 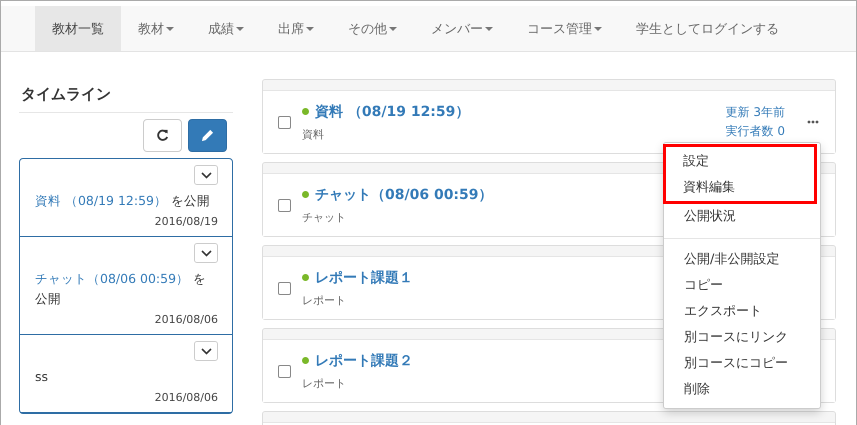 What do you see at coordinates (462, 28) in the screenshot?
I see `nav-tab: メンバー` at bounding box center [462, 28].